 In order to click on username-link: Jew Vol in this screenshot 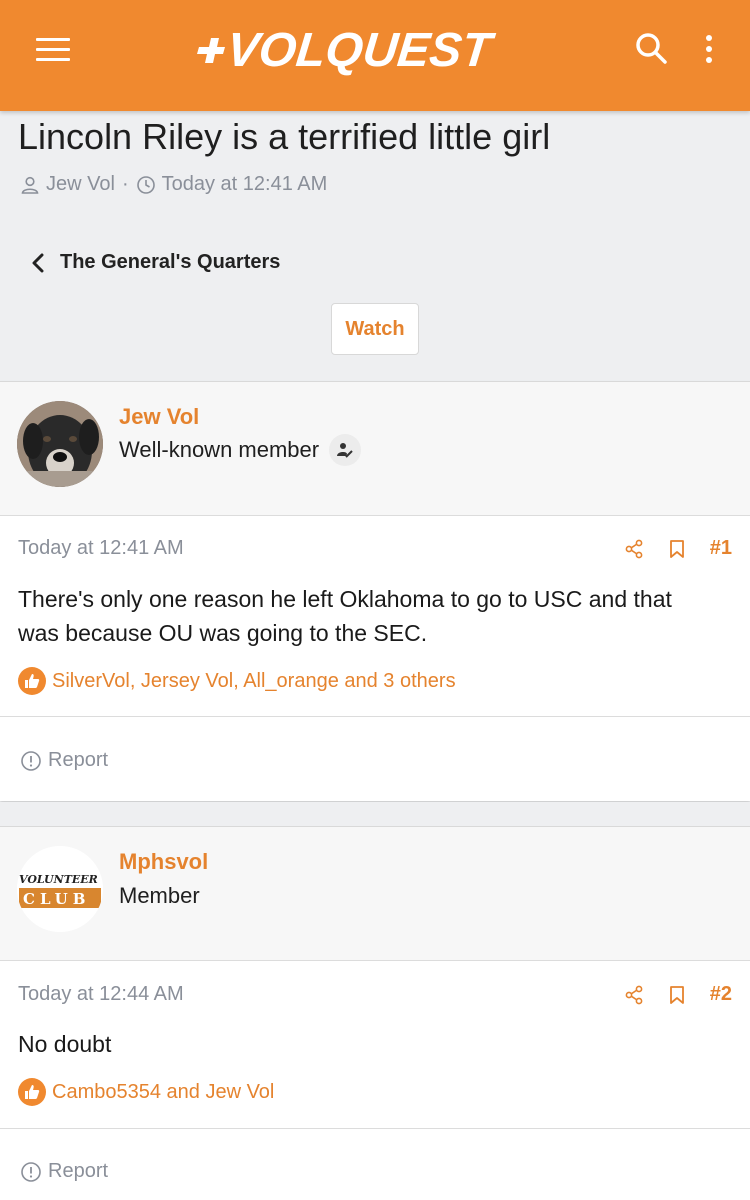, I will do `click(159, 417)`.